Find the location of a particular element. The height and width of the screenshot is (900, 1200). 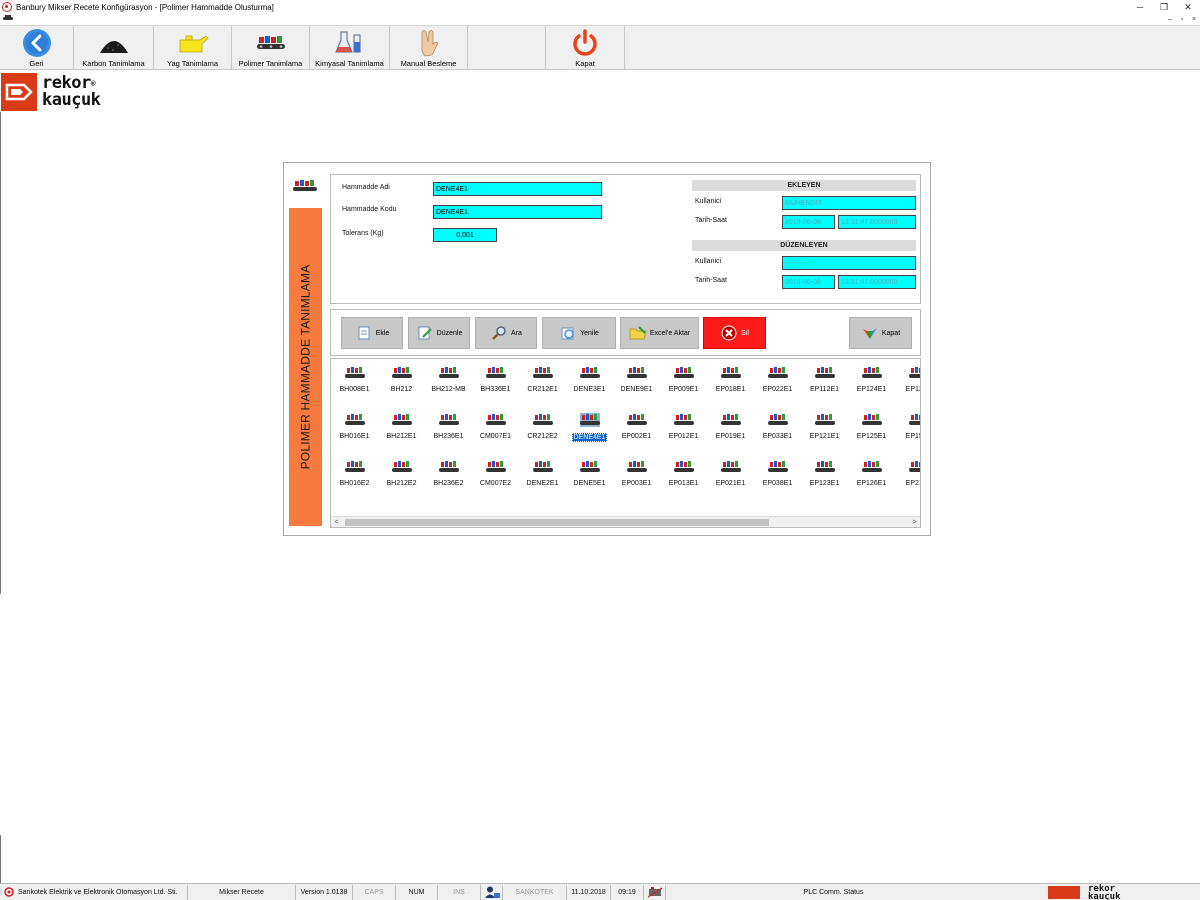

mdi-close-button: × is located at coordinates (1194, 19).